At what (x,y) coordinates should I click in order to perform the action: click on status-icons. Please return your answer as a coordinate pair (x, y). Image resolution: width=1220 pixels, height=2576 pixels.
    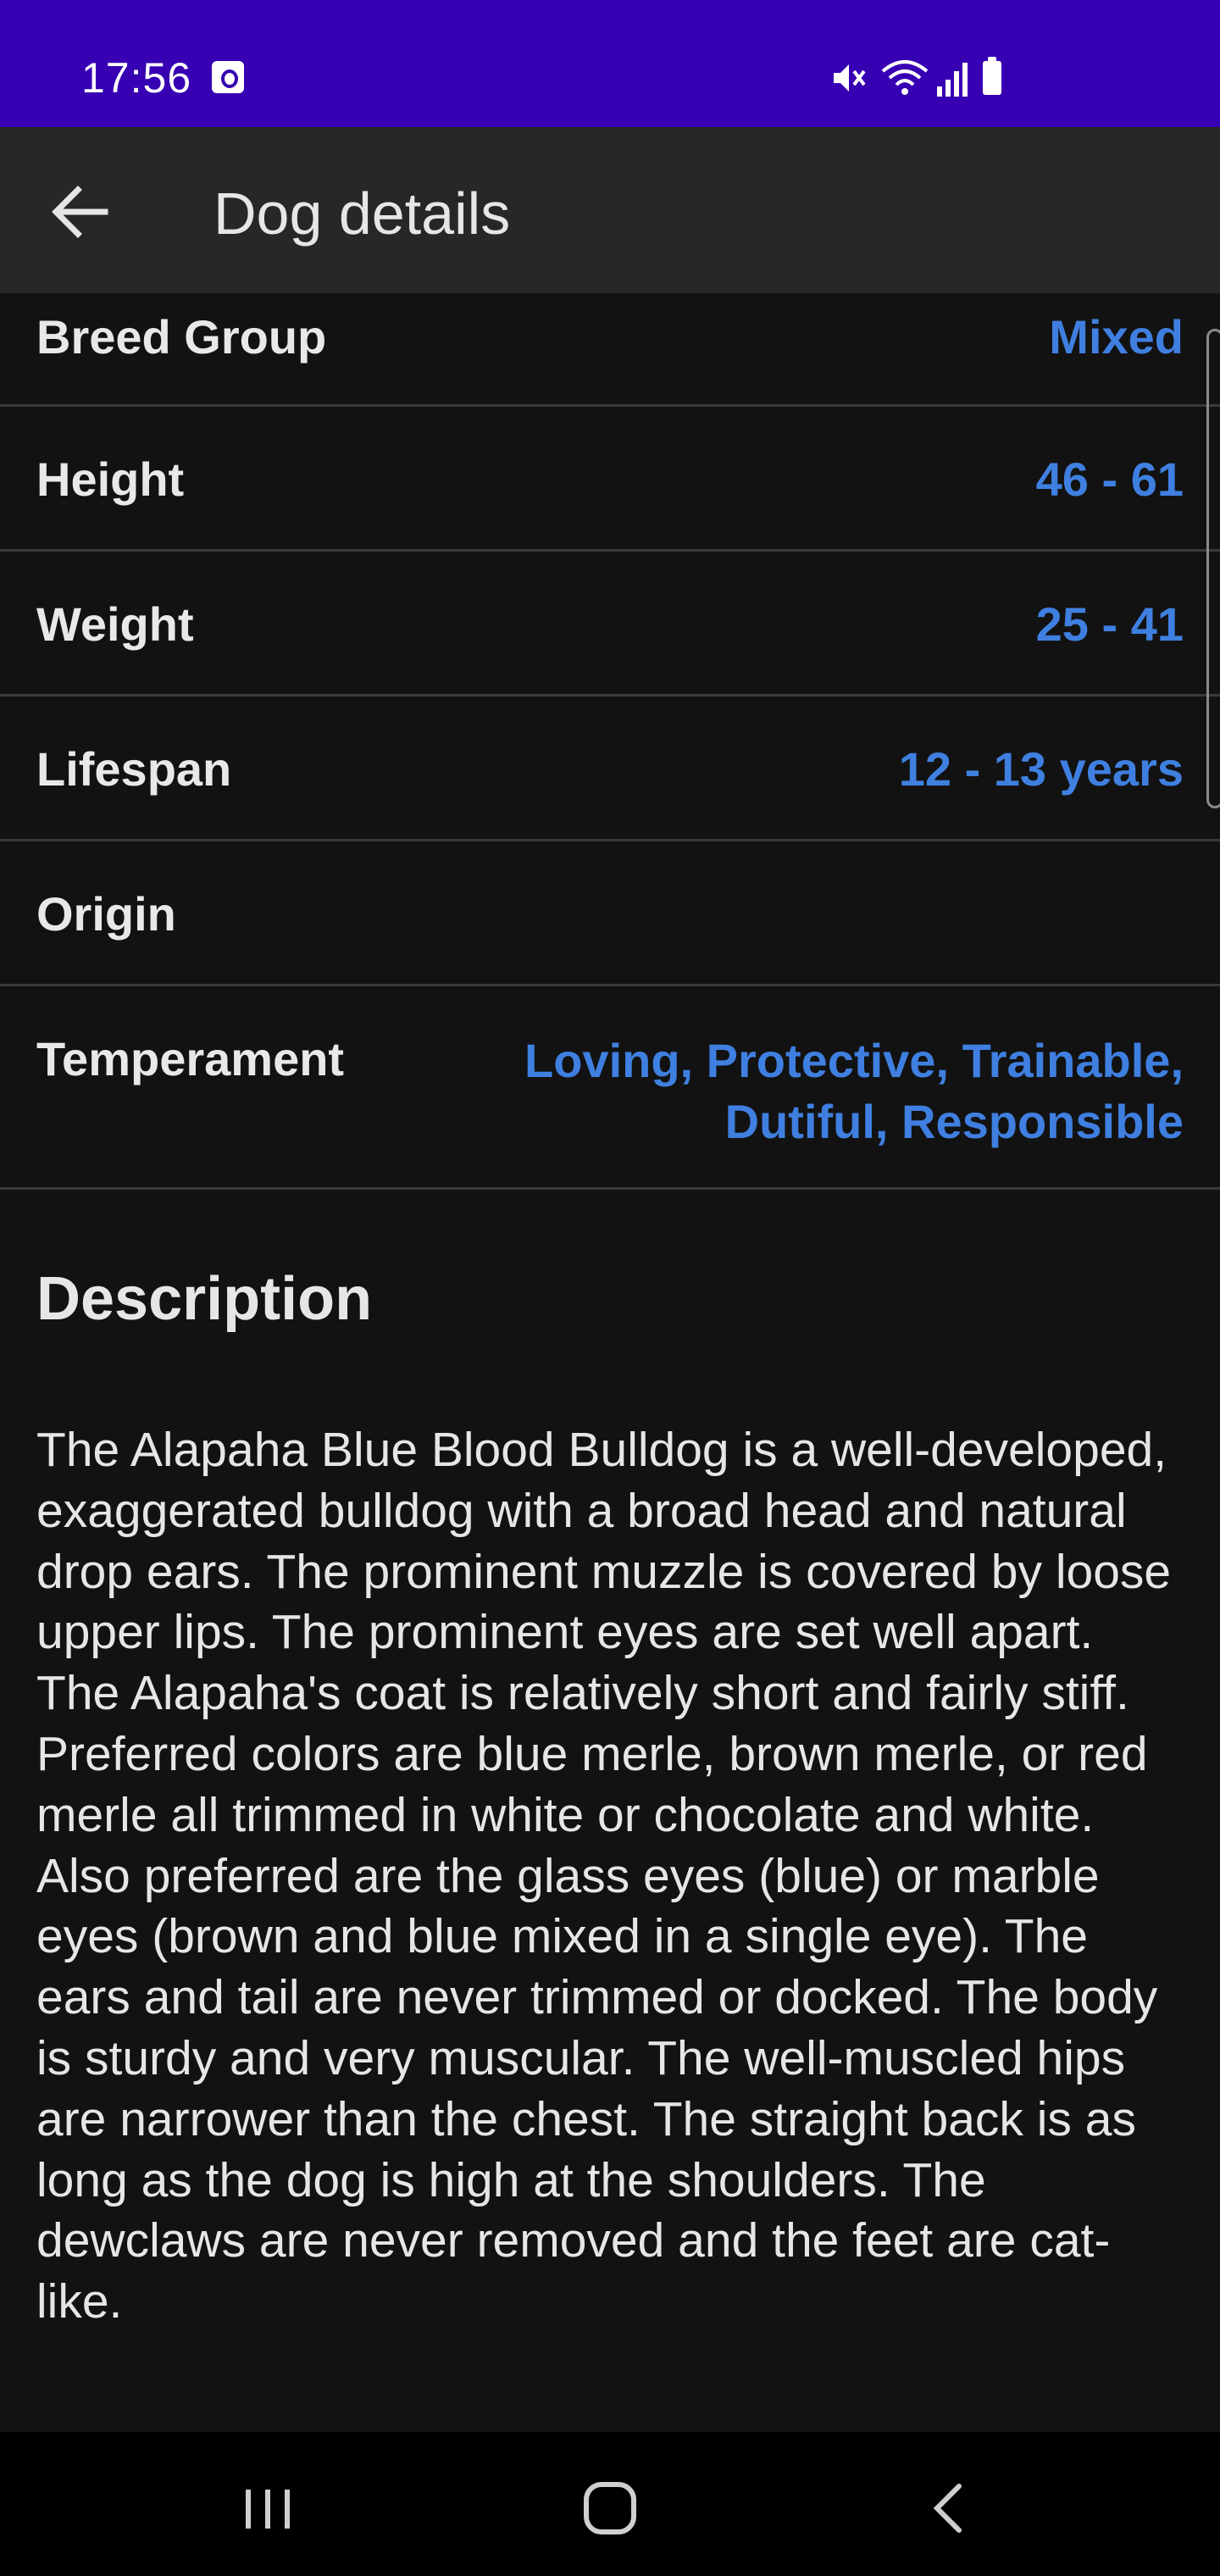
    Looking at the image, I should click on (923, 77).